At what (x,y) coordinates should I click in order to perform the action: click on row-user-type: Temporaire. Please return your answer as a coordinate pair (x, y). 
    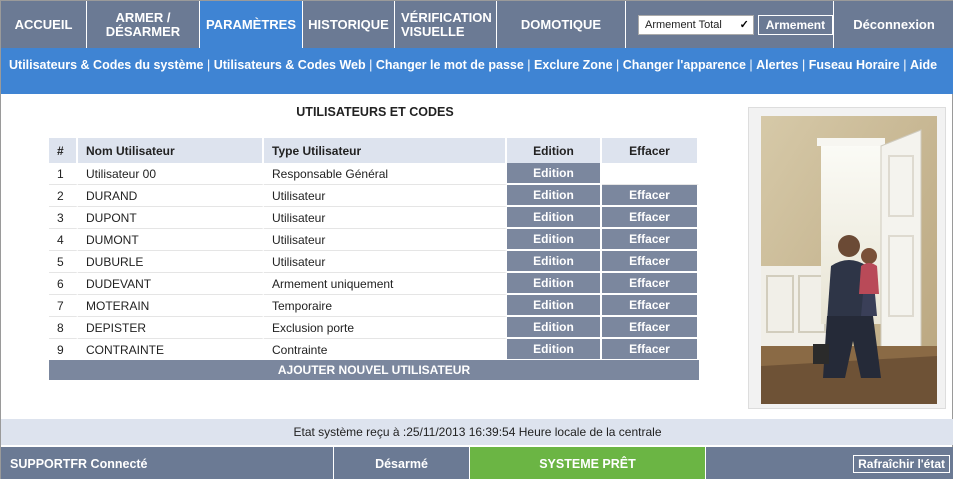
    Looking at the image, I should click on (385, 306).